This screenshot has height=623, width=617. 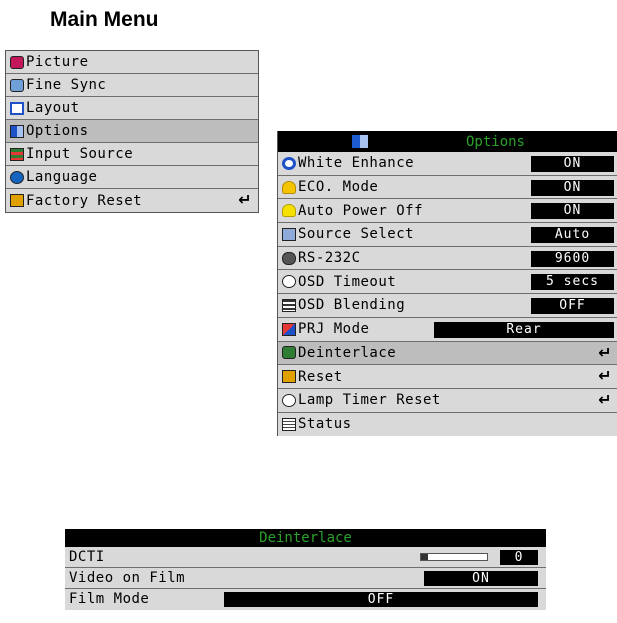 I want to click on deinterlace-icon, so click(x=289, y=353).